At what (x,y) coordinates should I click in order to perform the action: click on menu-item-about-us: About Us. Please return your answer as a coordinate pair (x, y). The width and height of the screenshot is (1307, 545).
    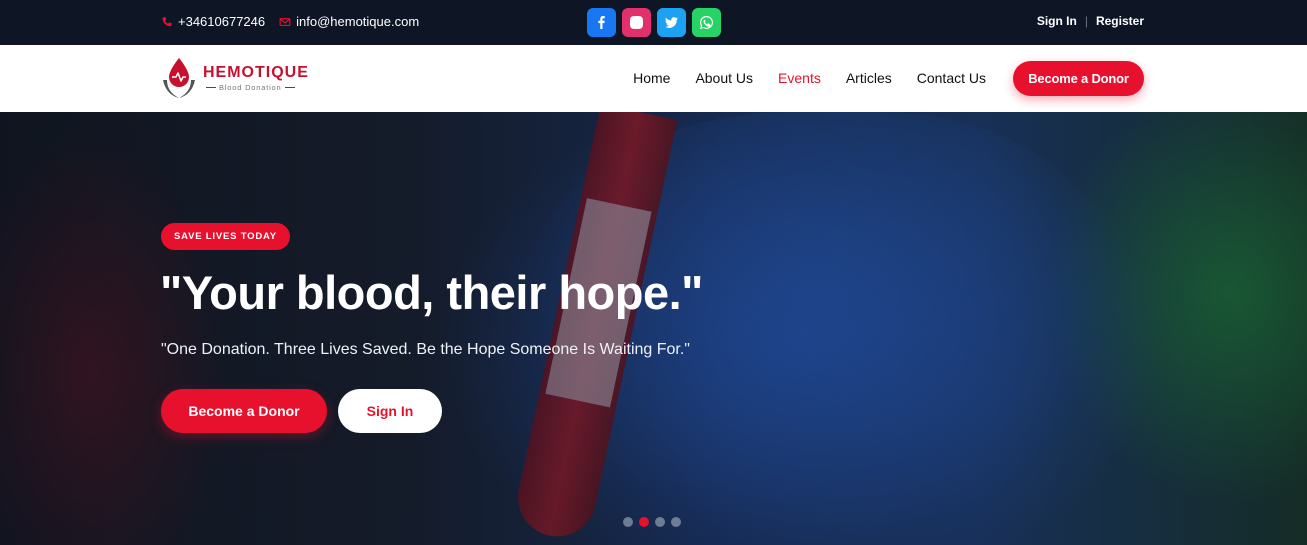
    Looking at the image, I should click on (724, 78).